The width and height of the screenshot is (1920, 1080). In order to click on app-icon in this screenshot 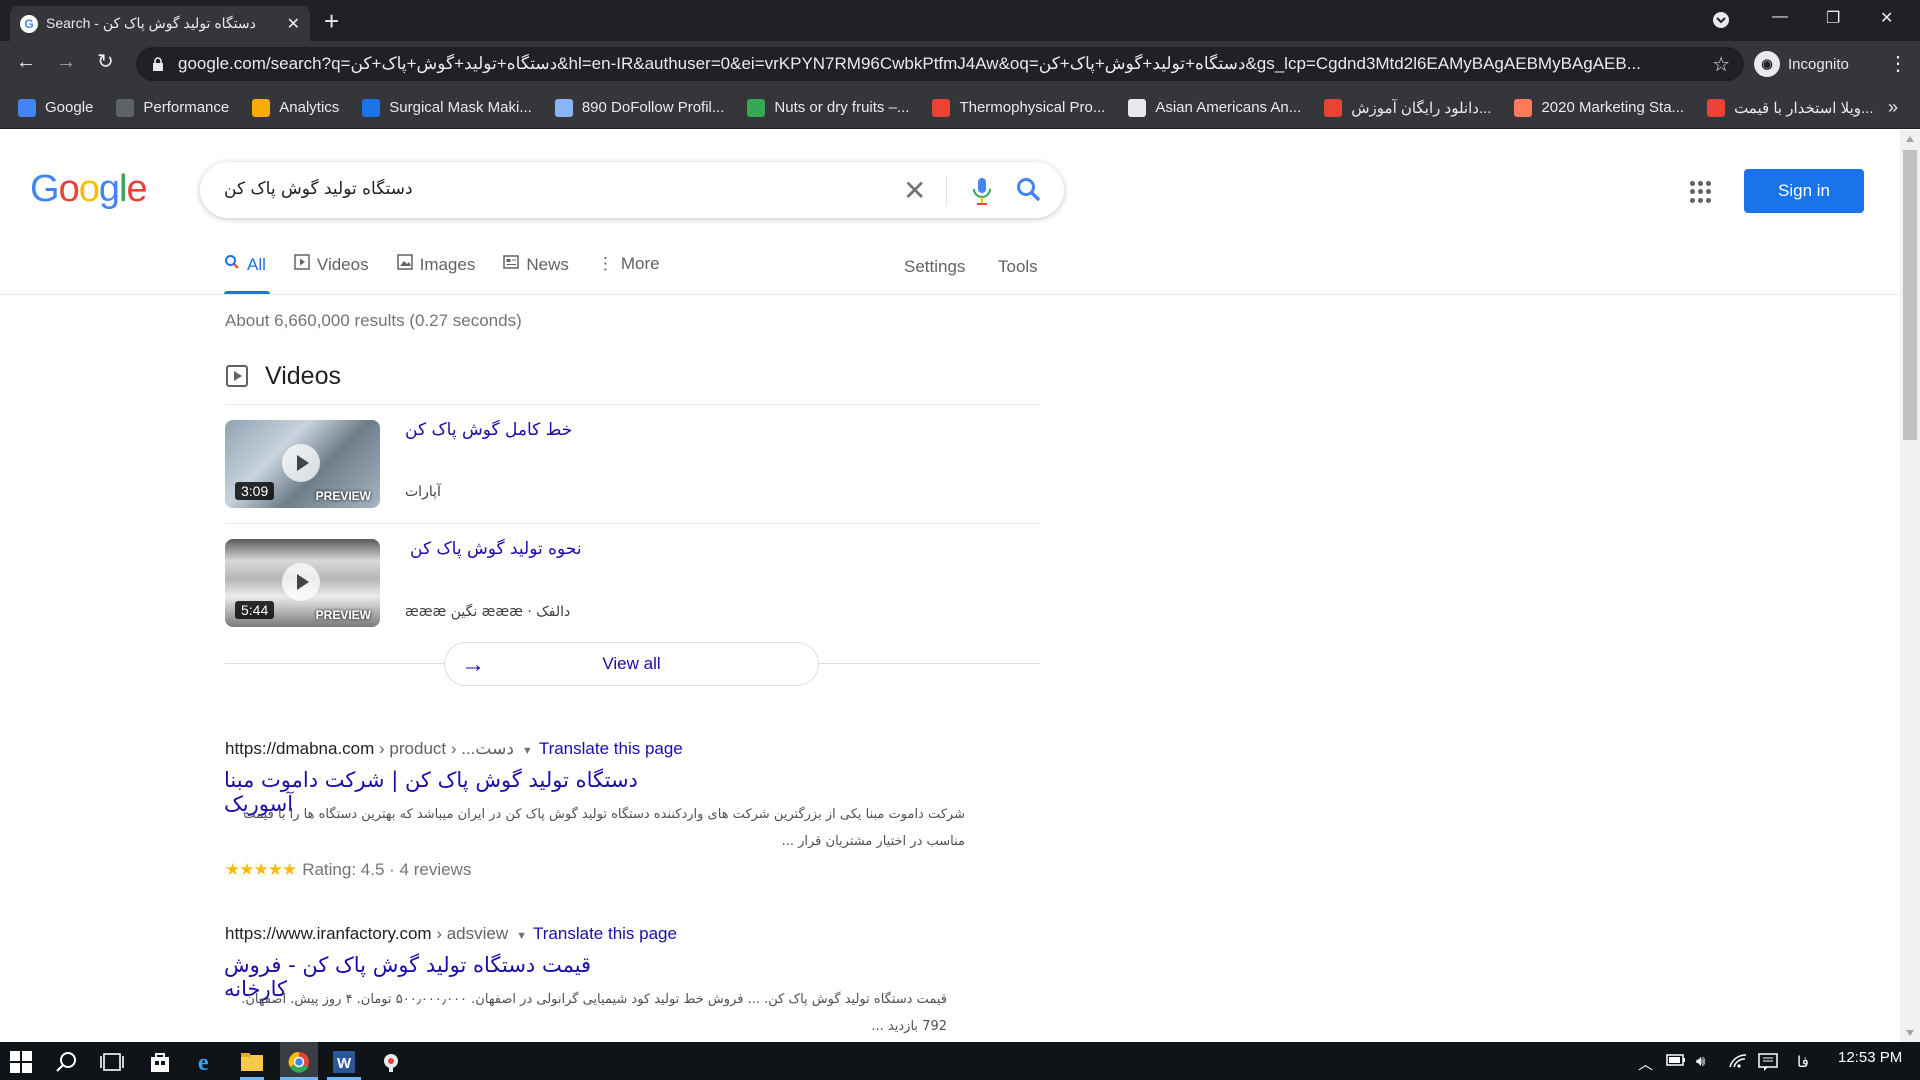, I will do `click(391, 1062)`.